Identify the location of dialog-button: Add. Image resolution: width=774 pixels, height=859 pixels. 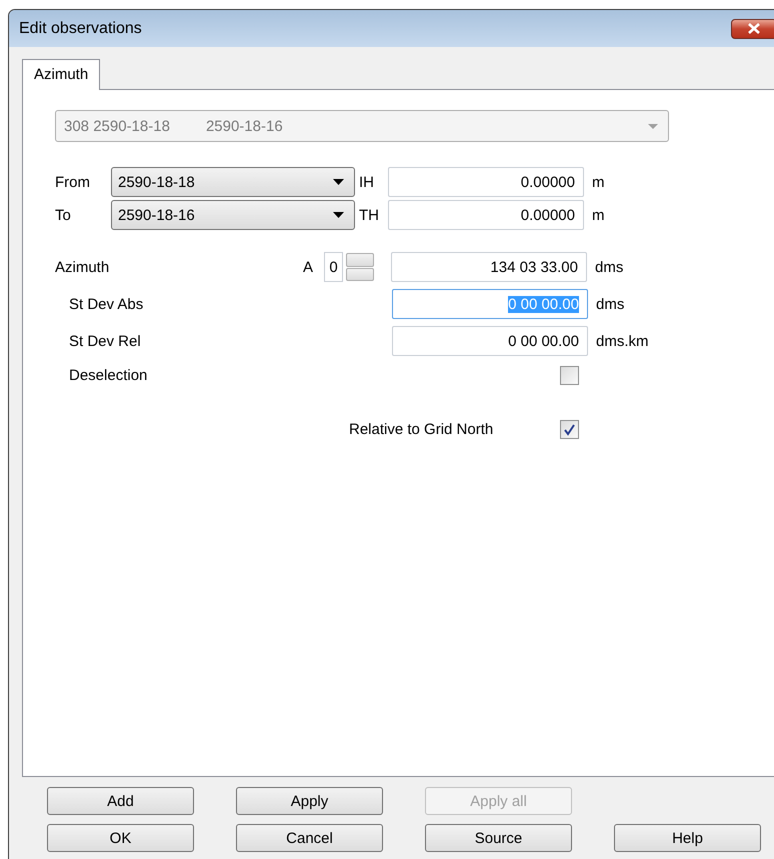
(120, 801).